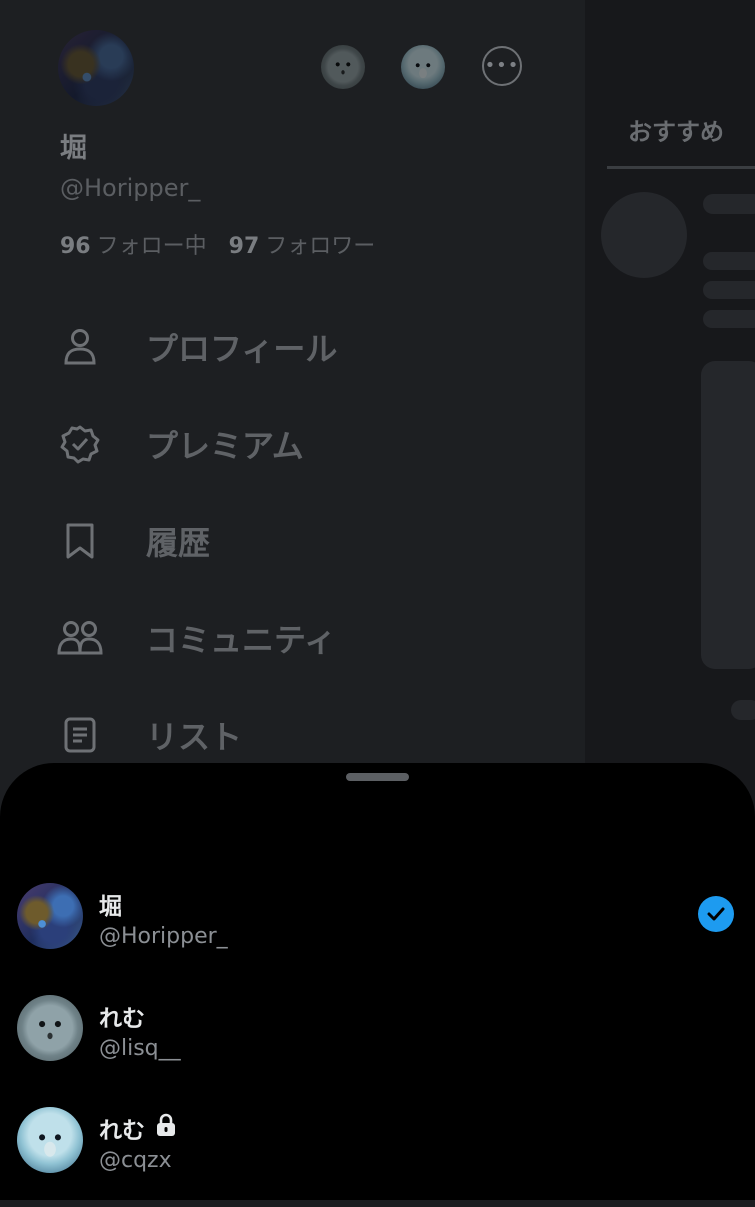 The height and width of the screenshot is (1207, 755). I want to click on placeholder-avatar, so click(644, 235).